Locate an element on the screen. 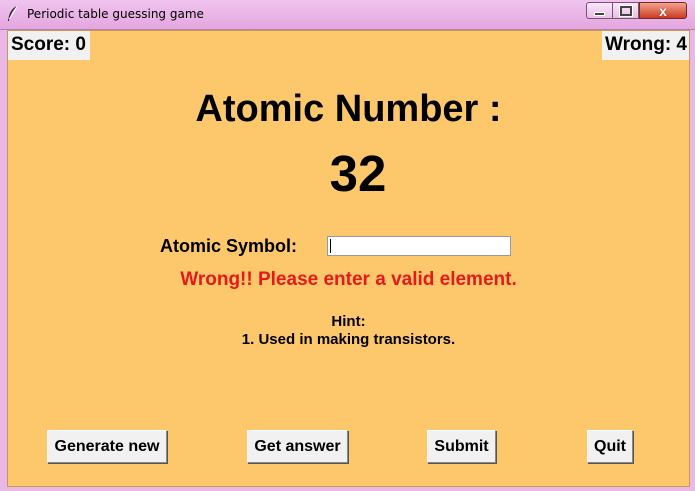 The height and width of the screenshot is (491, 695). submit-button: Submit is located at coordinates (461, 446).